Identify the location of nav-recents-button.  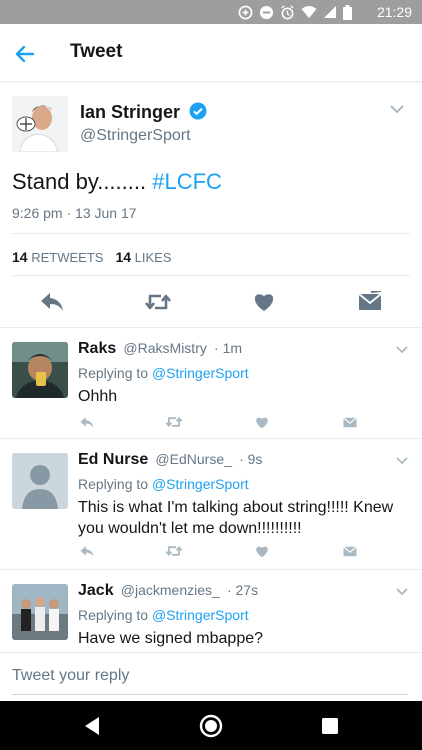
(330, 726).